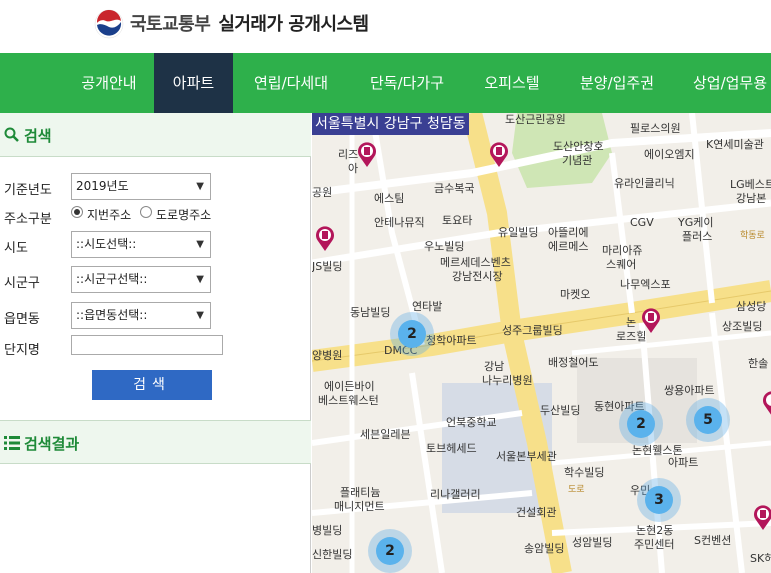  What do you see at coordinates (77, 212) in the screenshot?
I see `jibun-address-radio` at bounding box center [77, 212].